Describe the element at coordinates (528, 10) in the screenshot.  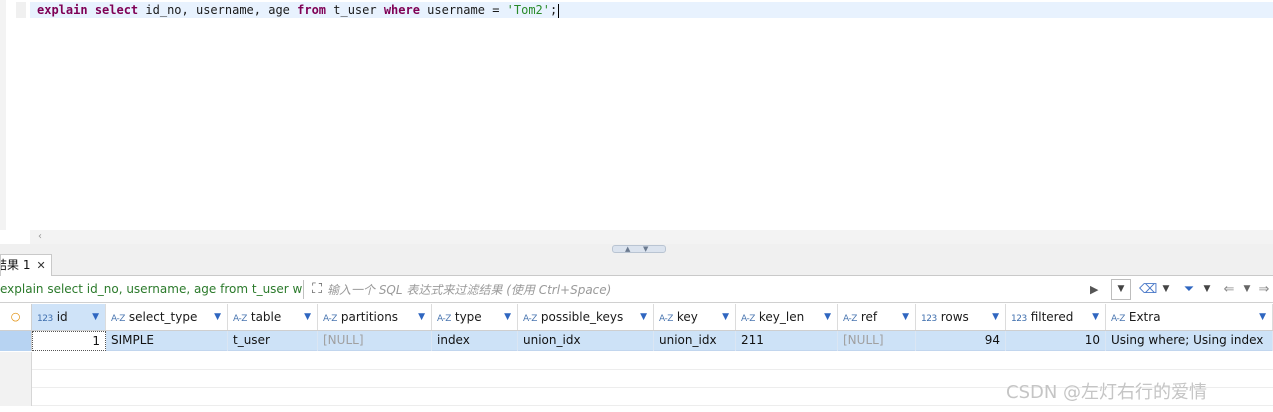
I see `sql-string: 'Tom2'` at that location.